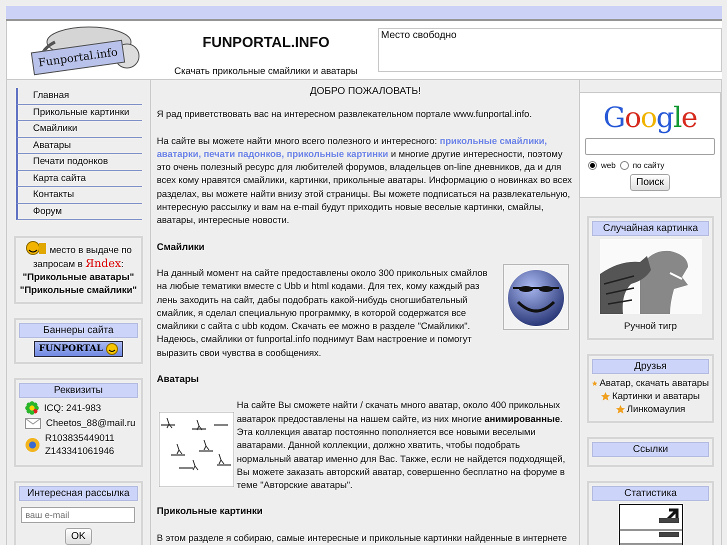 This screenshot has width=727, height=545. Describe the element at coordinates (78, 290) in the screenshot. I see `query-text: "Прикольные смайлики"` at that location.